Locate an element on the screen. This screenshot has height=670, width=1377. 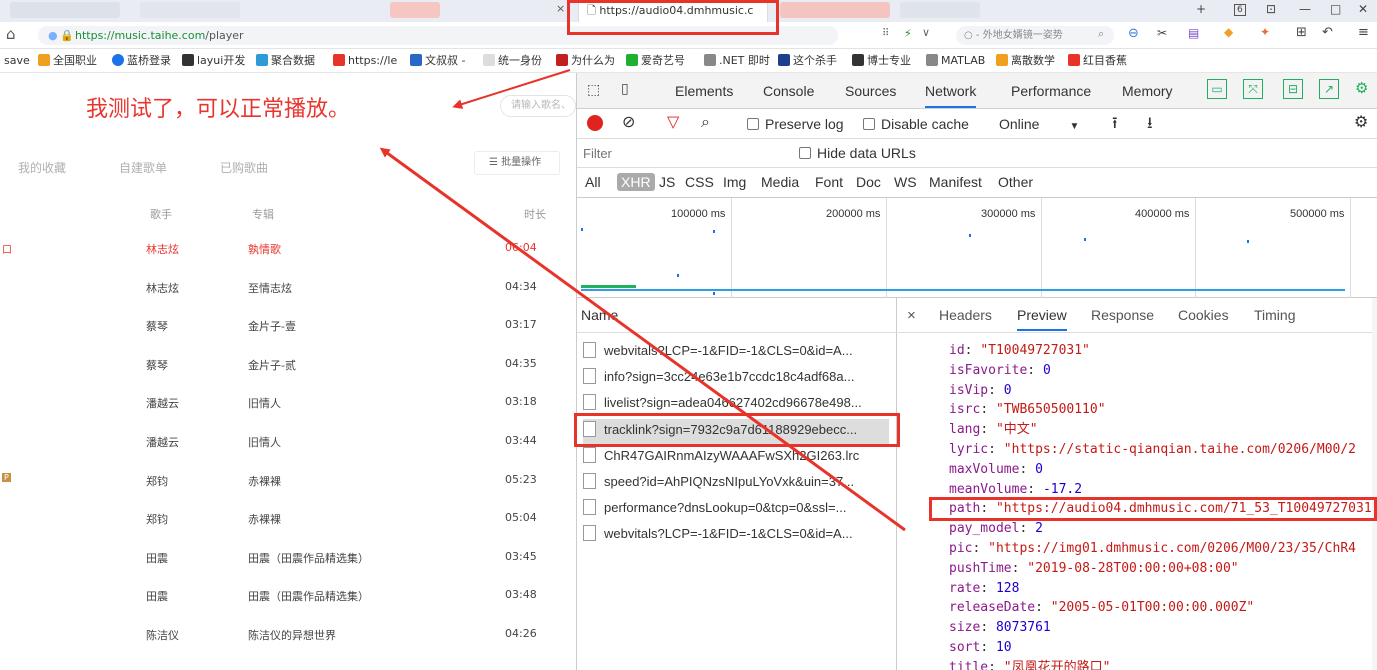
reader-icon: ▤ is located at coordinates (1193, 33).